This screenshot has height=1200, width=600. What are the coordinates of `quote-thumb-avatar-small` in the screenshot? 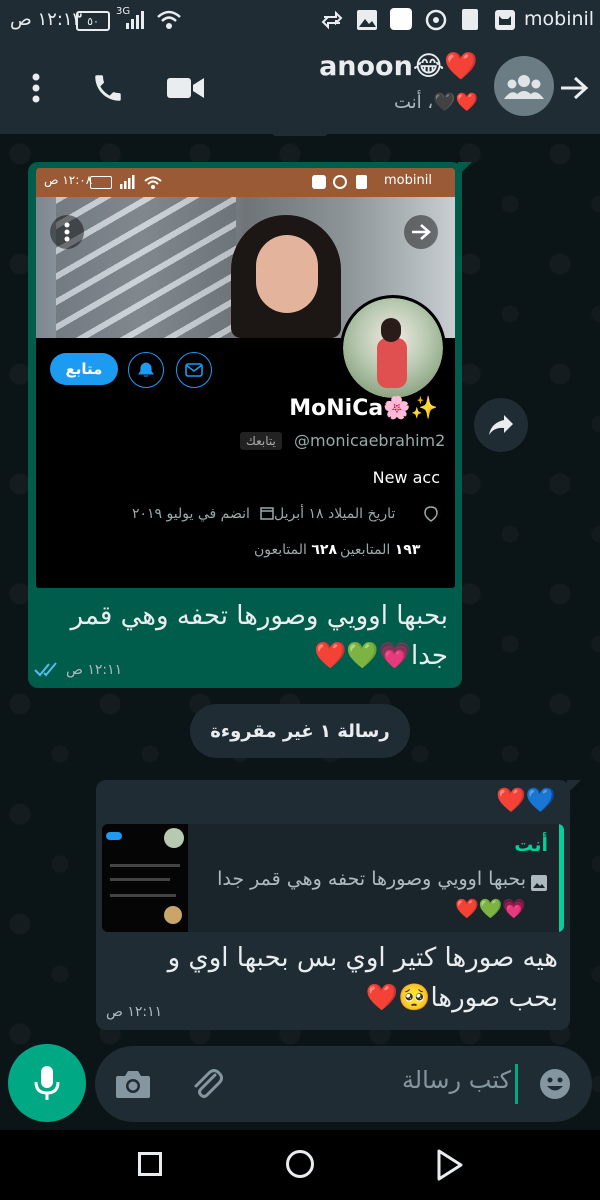 It's located at (173, 915).